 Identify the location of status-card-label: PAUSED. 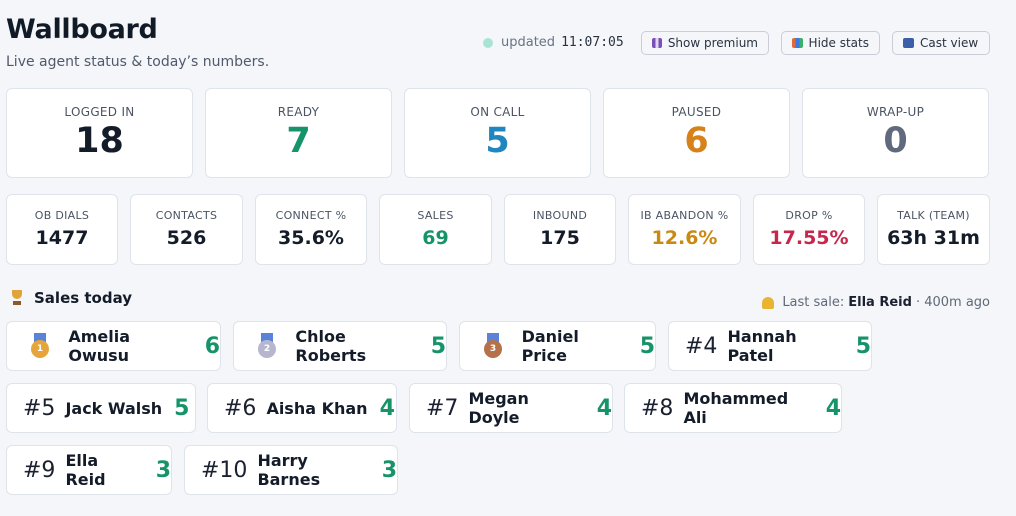
(696, 112).